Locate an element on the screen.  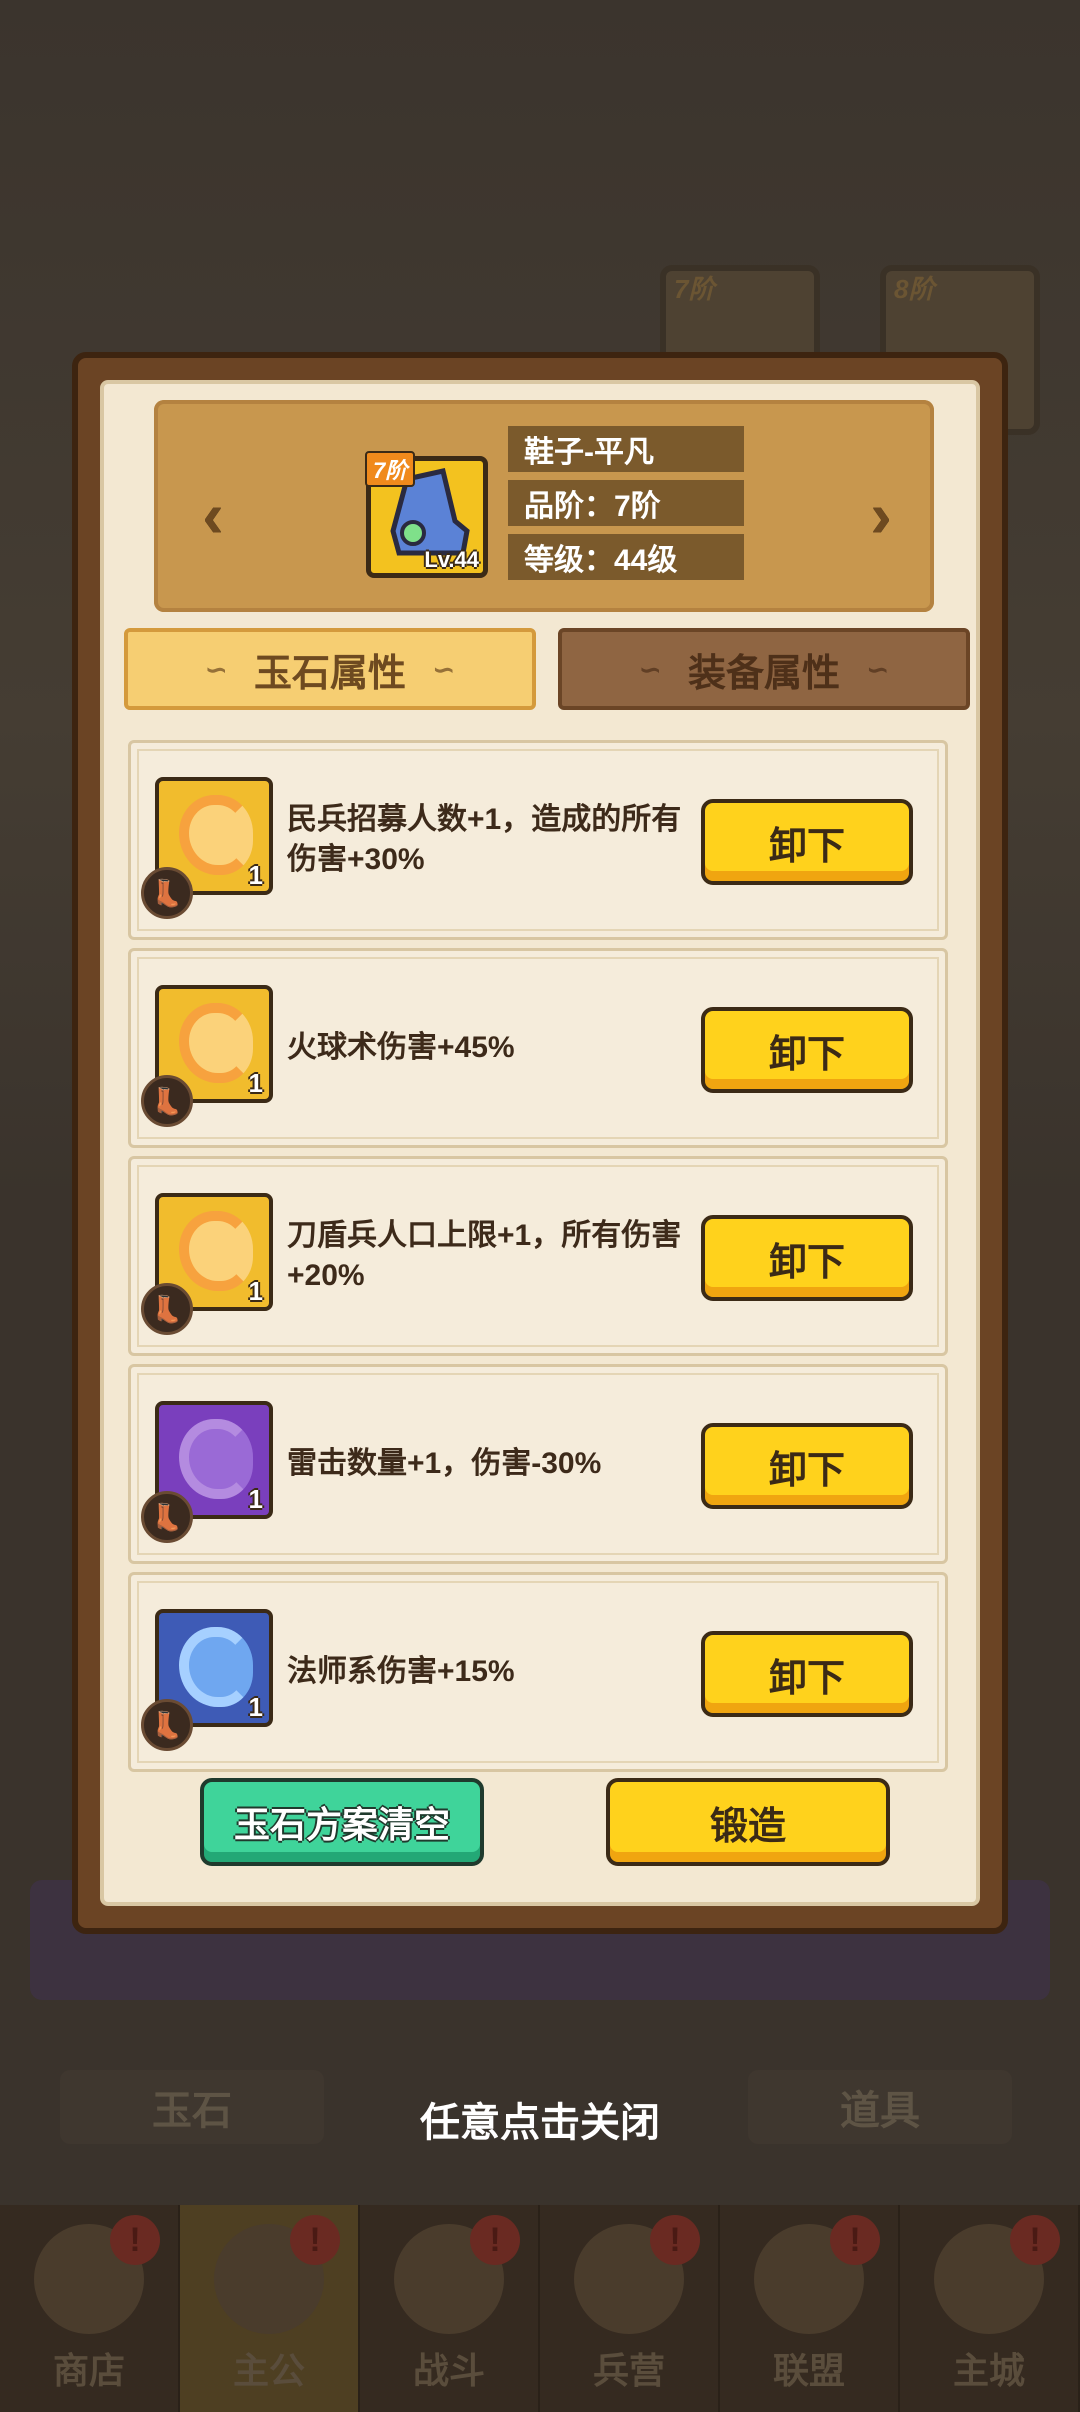
nav-shop: ! 商店 is located at coordinates (90, 2308).